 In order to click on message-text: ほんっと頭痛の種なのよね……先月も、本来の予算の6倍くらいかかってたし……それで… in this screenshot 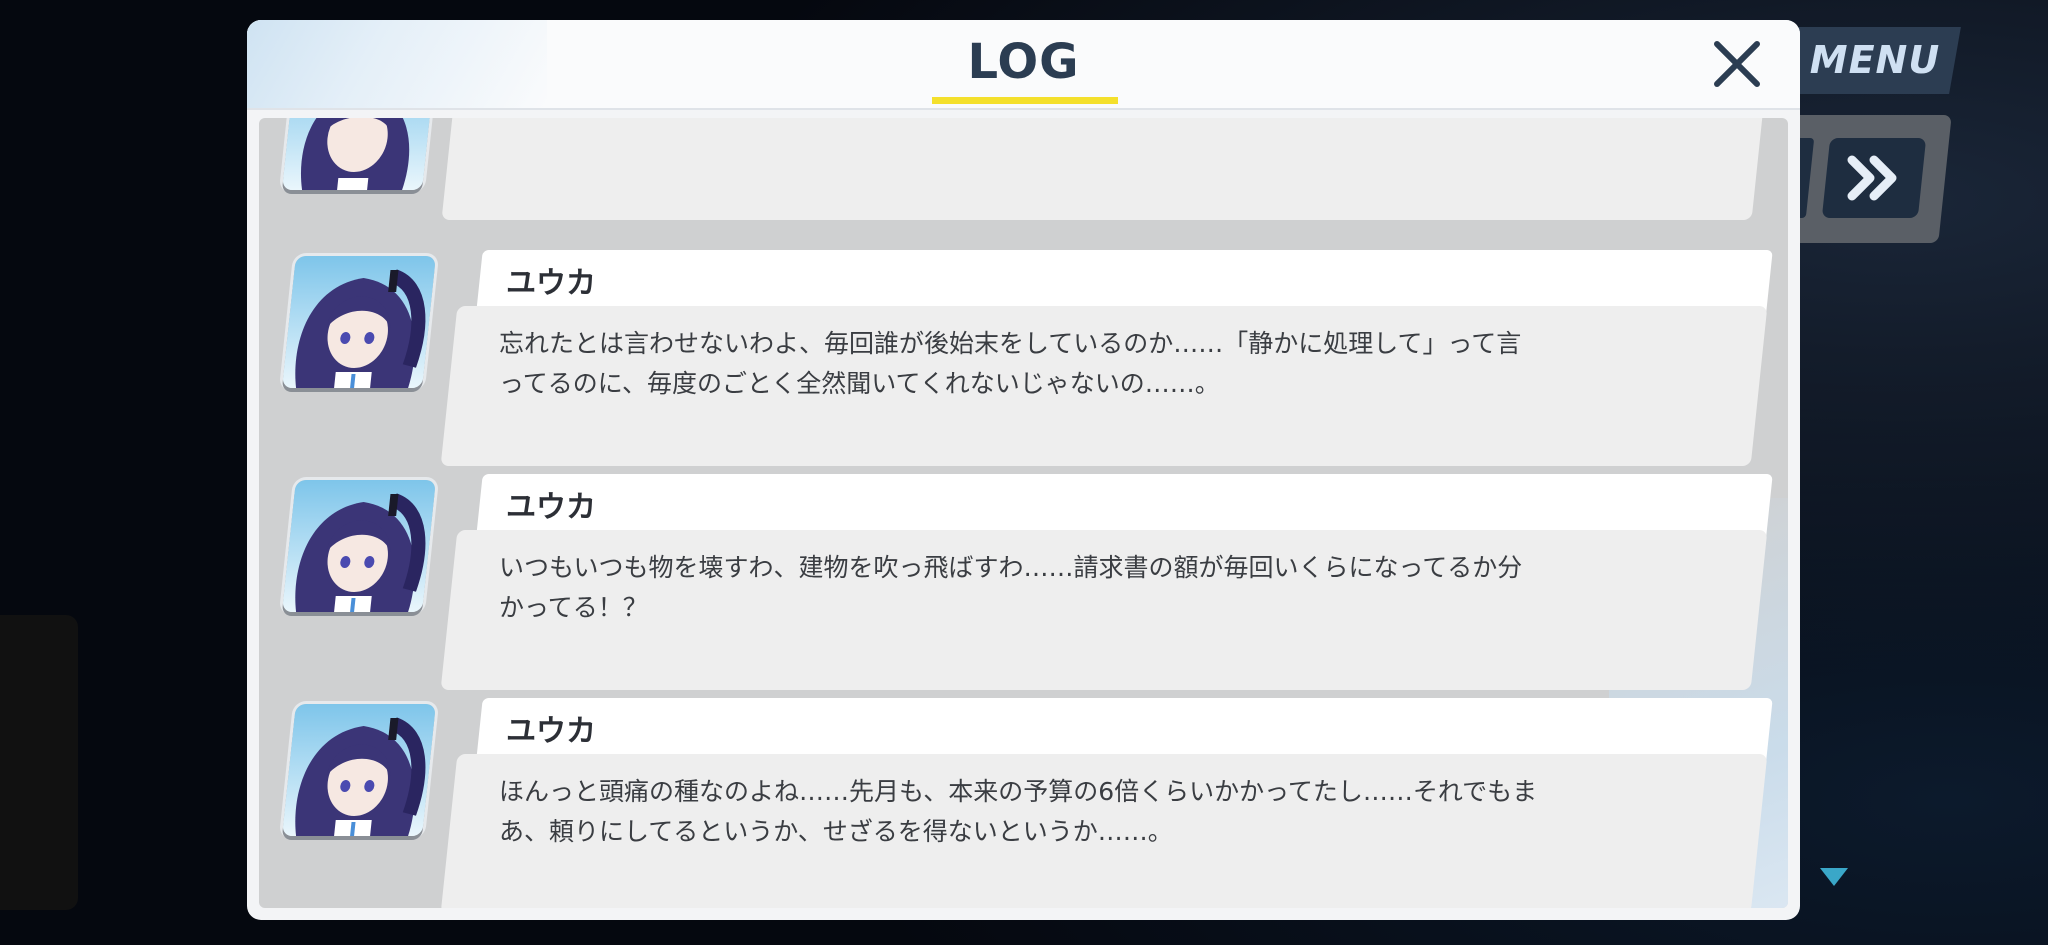, I will do `click(1018, 811)`.